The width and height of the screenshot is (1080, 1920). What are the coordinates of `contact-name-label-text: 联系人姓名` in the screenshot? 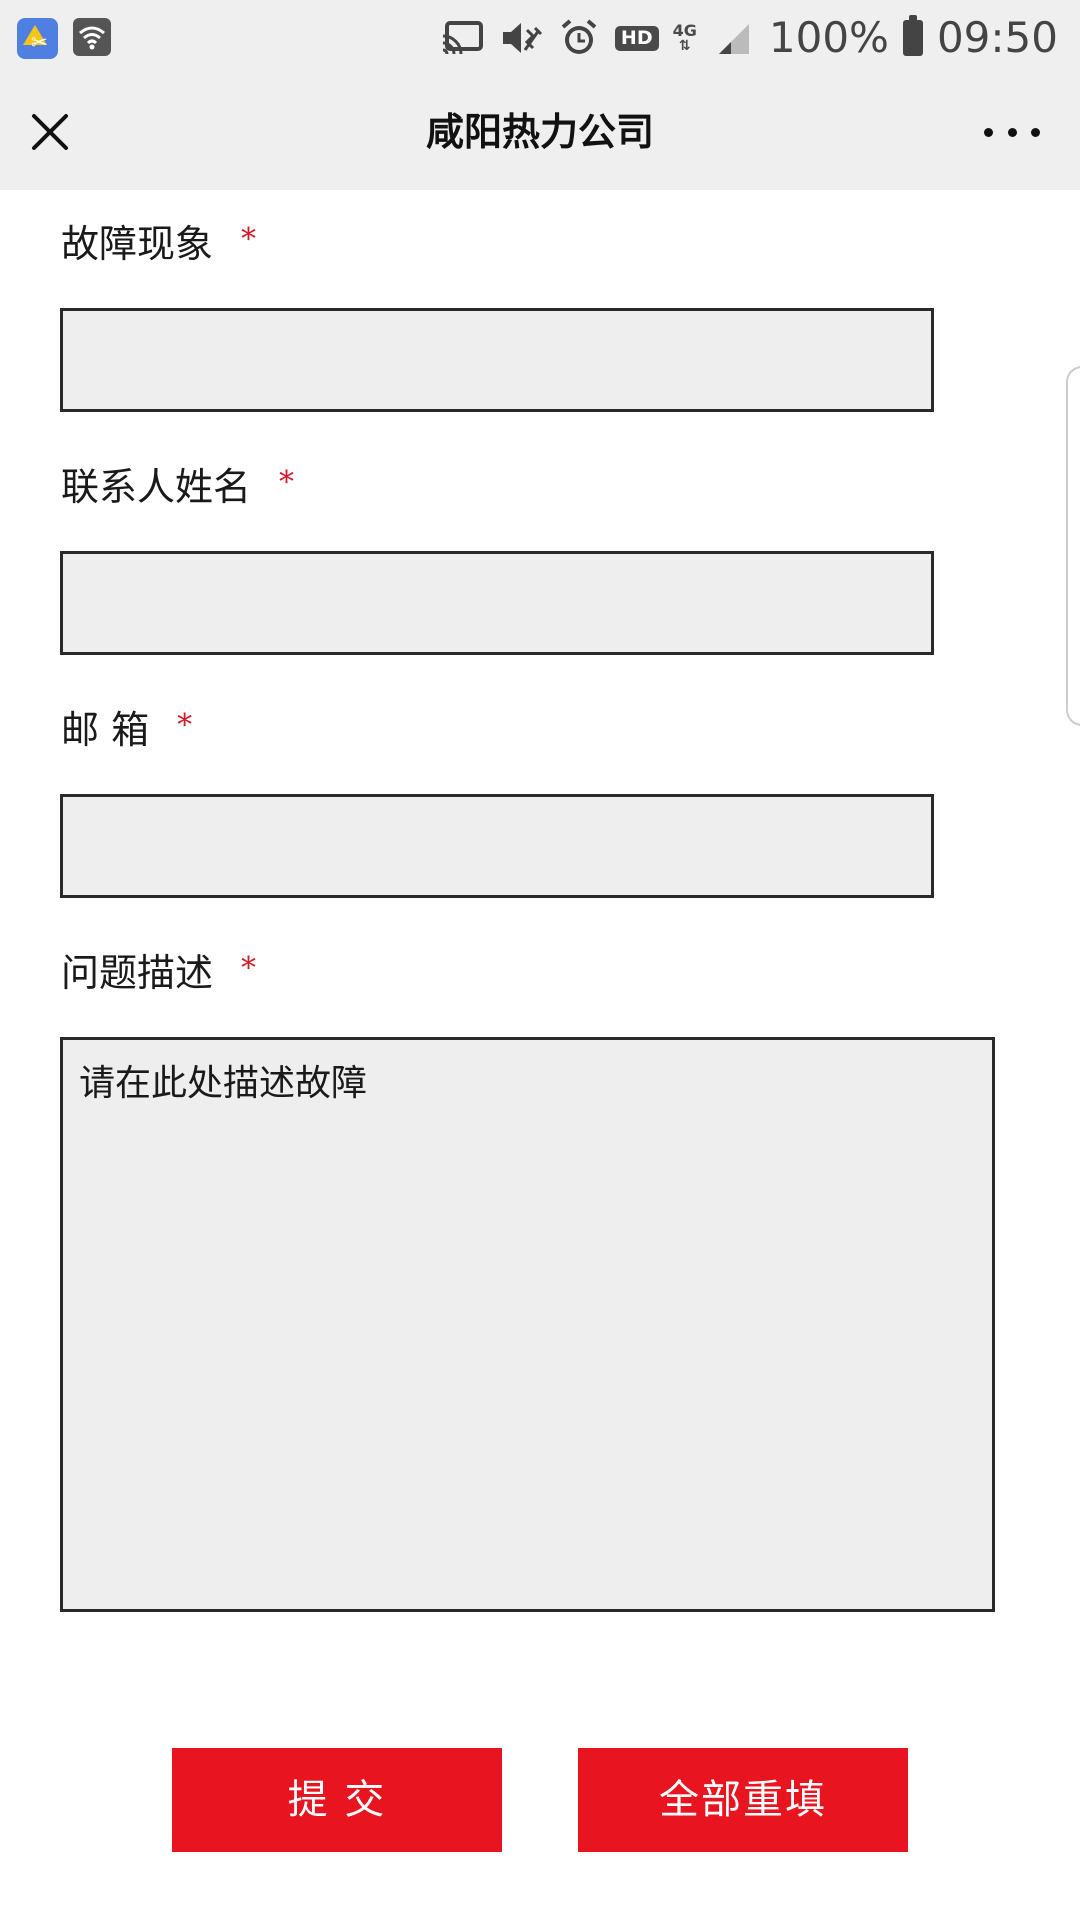 It's located at (156, 487).